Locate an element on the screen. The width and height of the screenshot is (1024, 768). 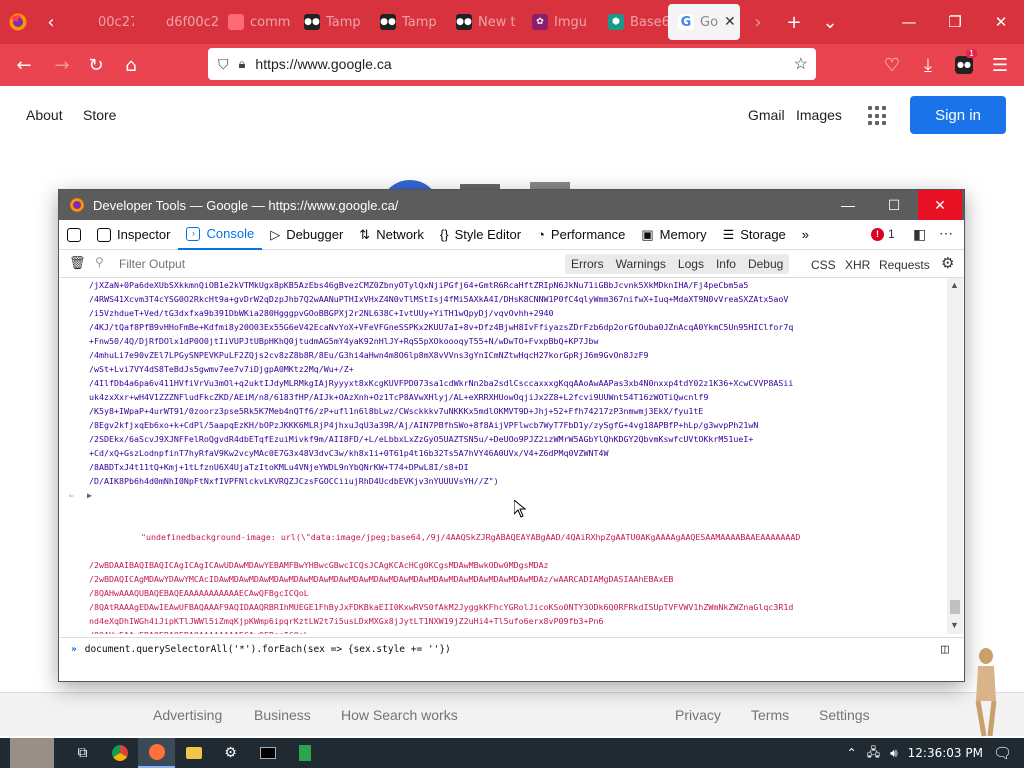
notifications-icon: 🗨︎ is located at coordinates (1002, 753).